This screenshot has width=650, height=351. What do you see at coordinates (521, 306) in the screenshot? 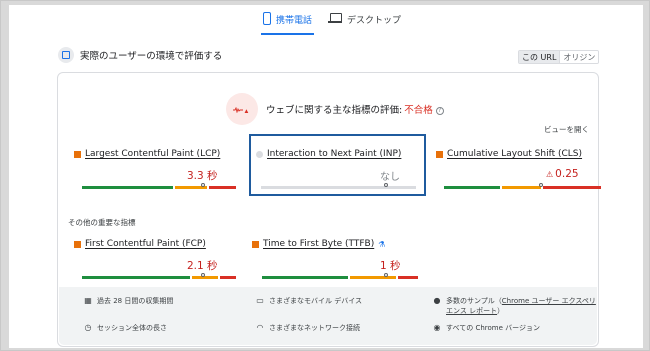
I see `footer-samples-text: 多数のサンプル（Chrome ユーザー エクスペリエンス レポート）` at bounding box center [521, 306].